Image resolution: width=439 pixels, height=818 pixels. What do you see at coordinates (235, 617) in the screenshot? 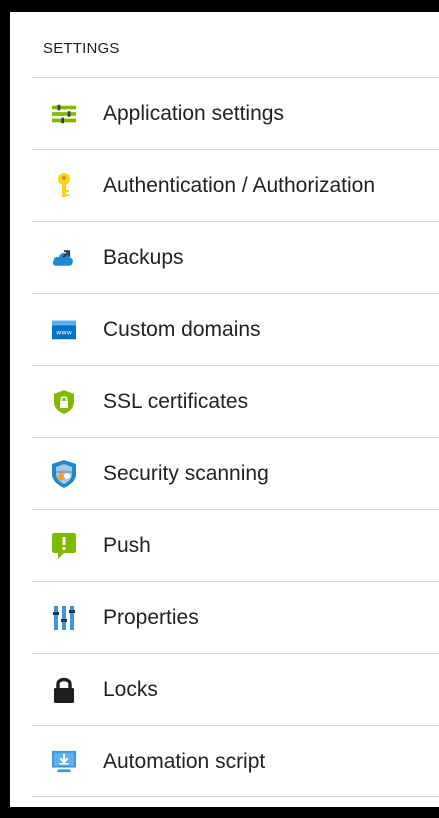
I see `menu-item-properties: Properties` at bounding box center [235, 617].